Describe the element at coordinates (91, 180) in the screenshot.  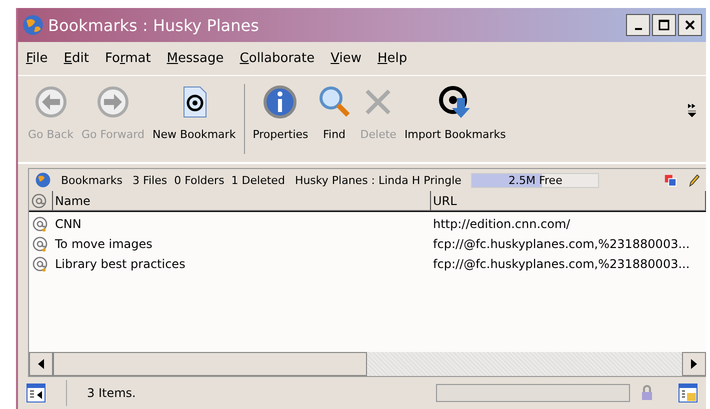
I see `folder-title: Bookmarks` at that location.